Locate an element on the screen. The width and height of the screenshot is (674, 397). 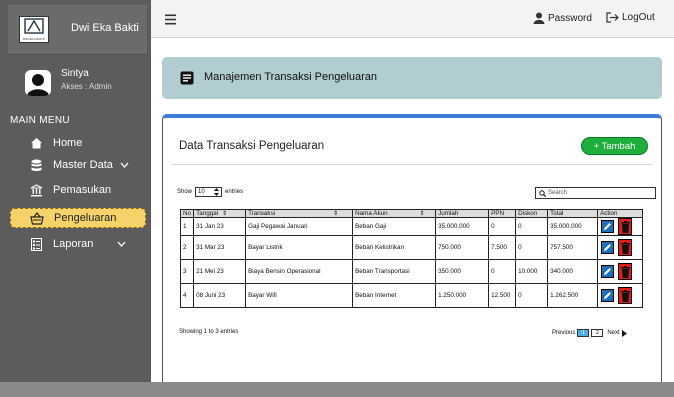
cell-no: 4 is located at coordinates (187, 295).